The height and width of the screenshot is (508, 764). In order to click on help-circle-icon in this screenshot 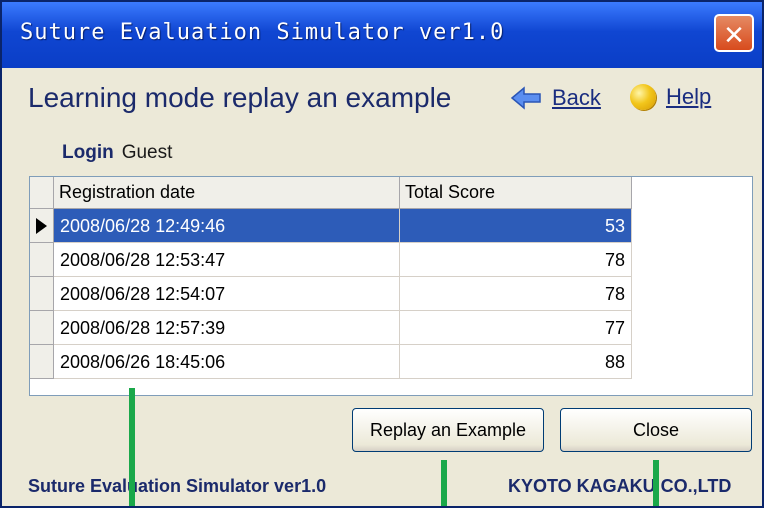, I will do `click(643, 97)`.